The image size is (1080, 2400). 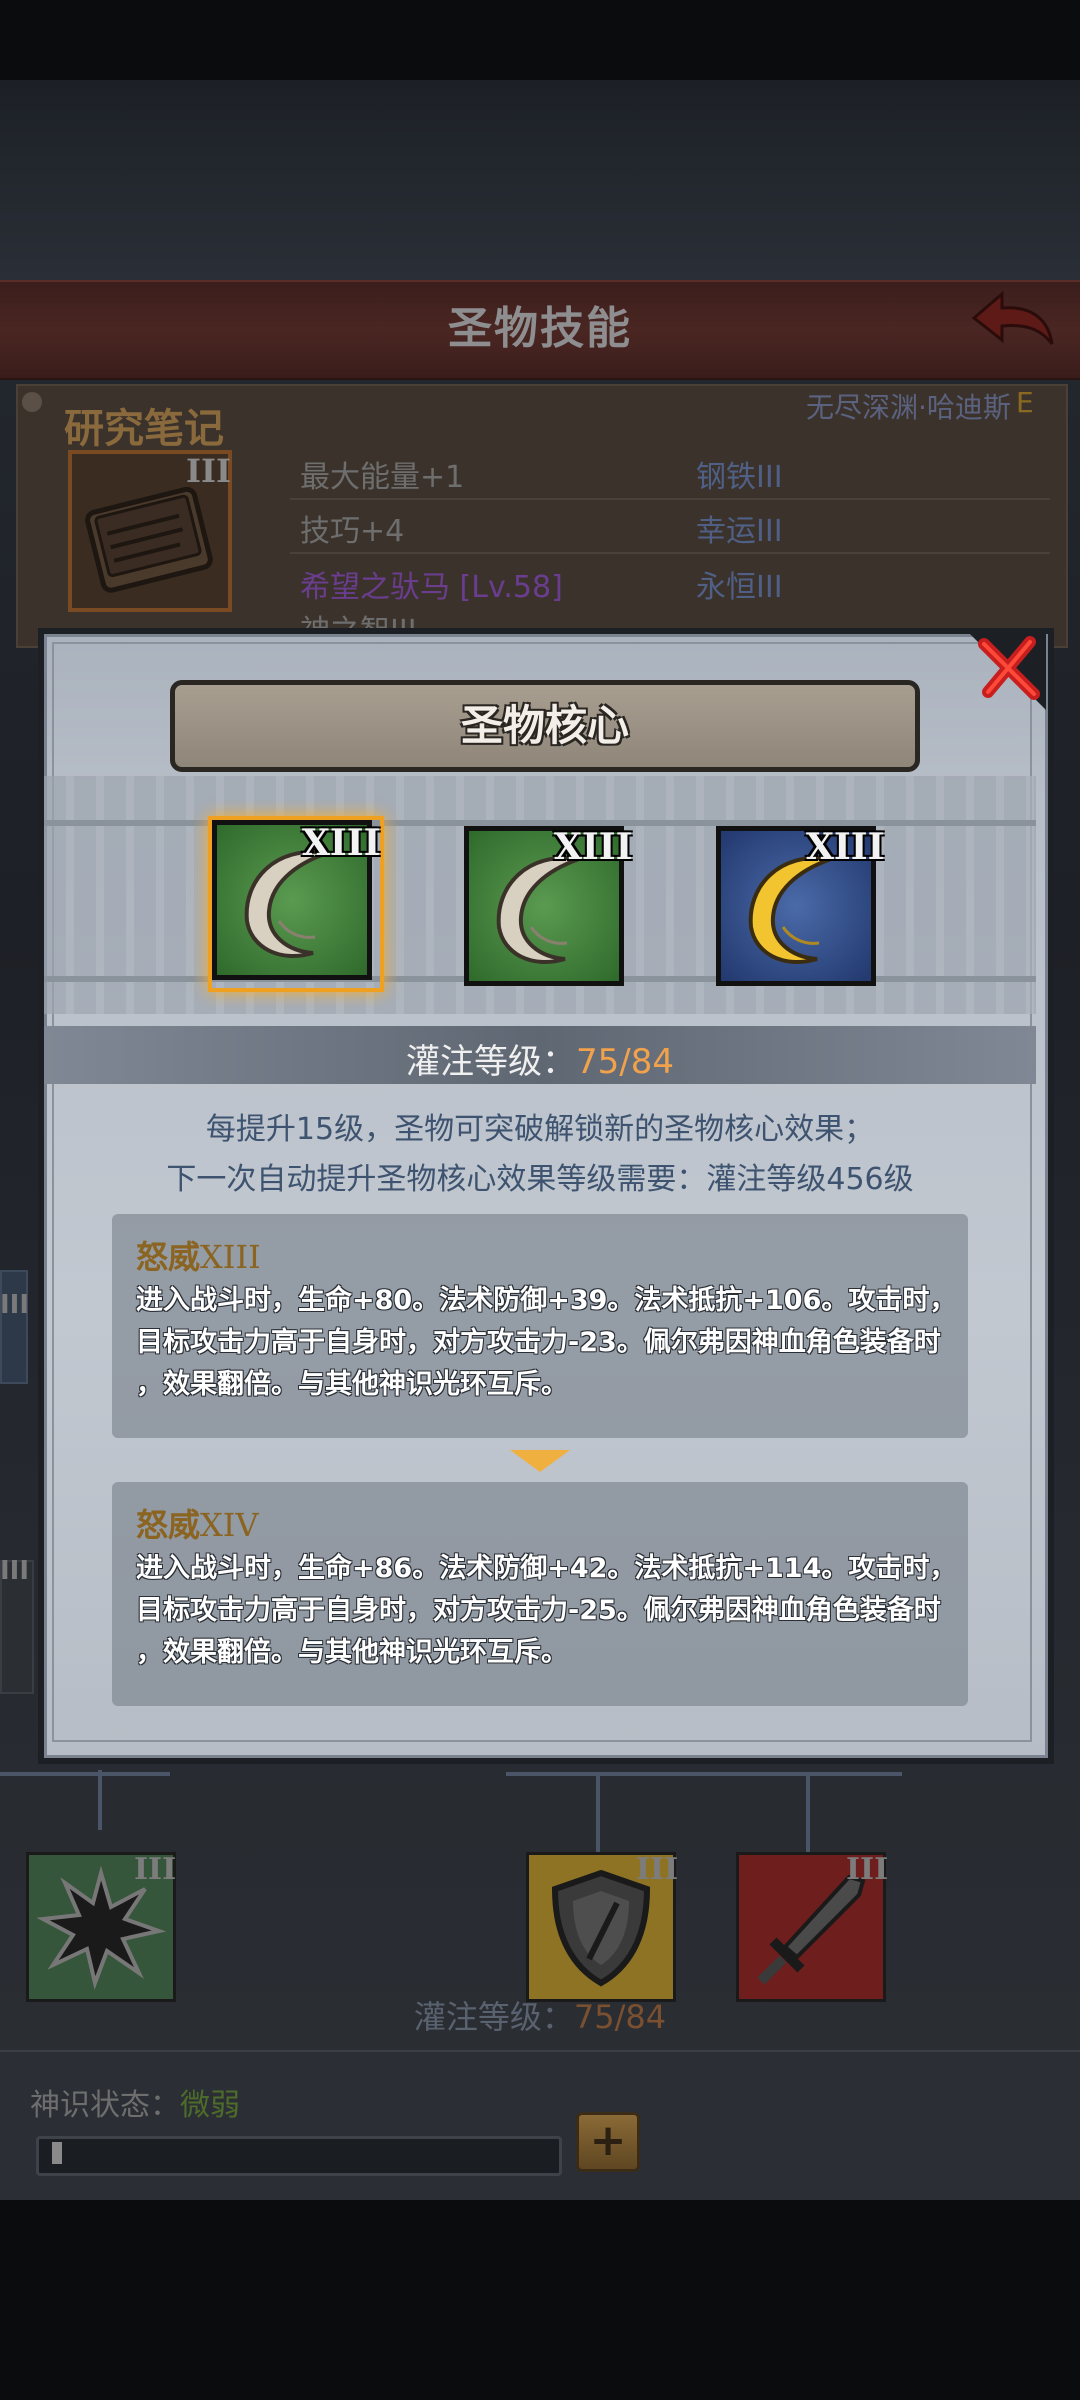 What do you see at coordinates (229, 1525) in the screenshot?
I see `effect-tier: XIV` at bounding box center [229, 1525].